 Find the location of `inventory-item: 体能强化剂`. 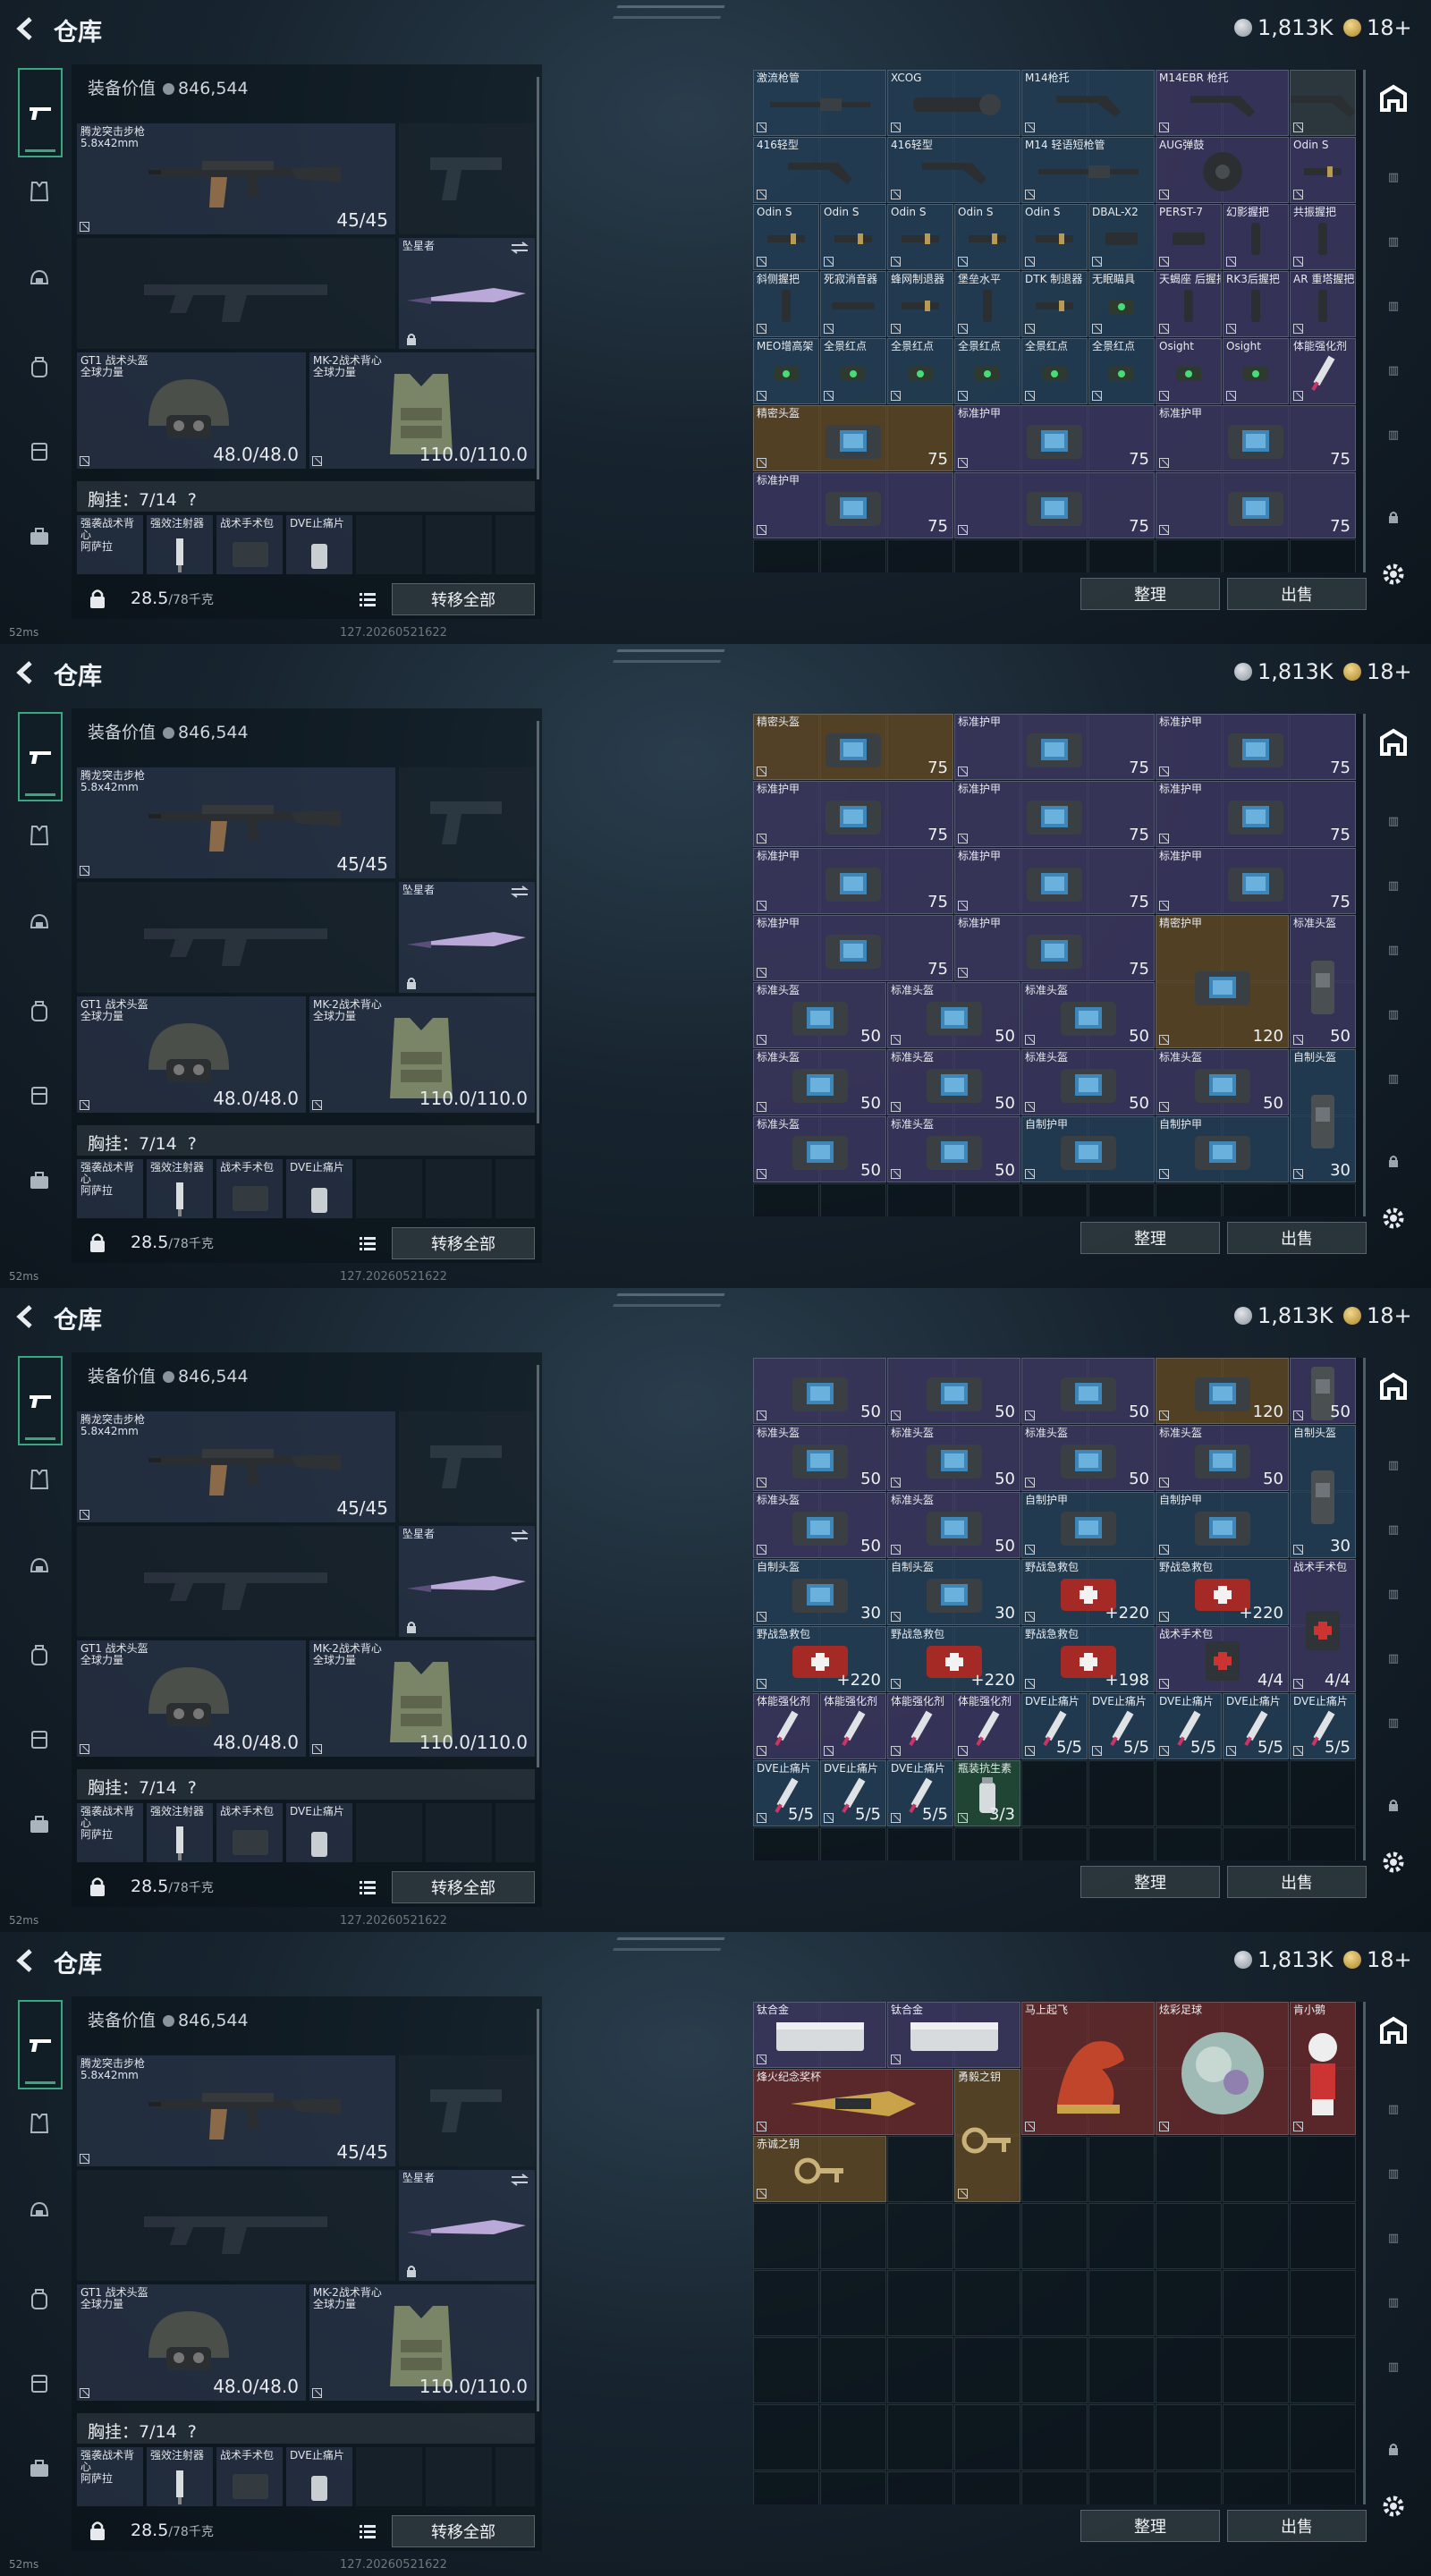

inventory-item: 体能强化剂 is located at coordinates (1323, 371).